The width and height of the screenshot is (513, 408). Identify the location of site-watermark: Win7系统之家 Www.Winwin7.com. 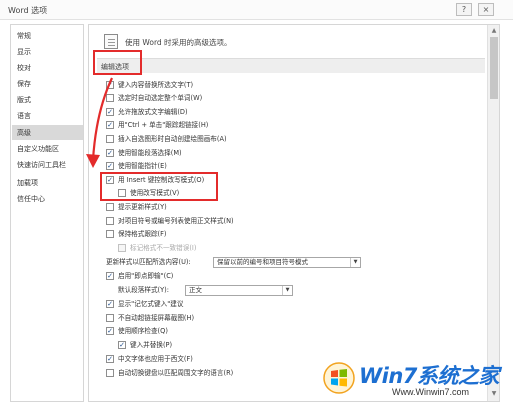
(417, 383).